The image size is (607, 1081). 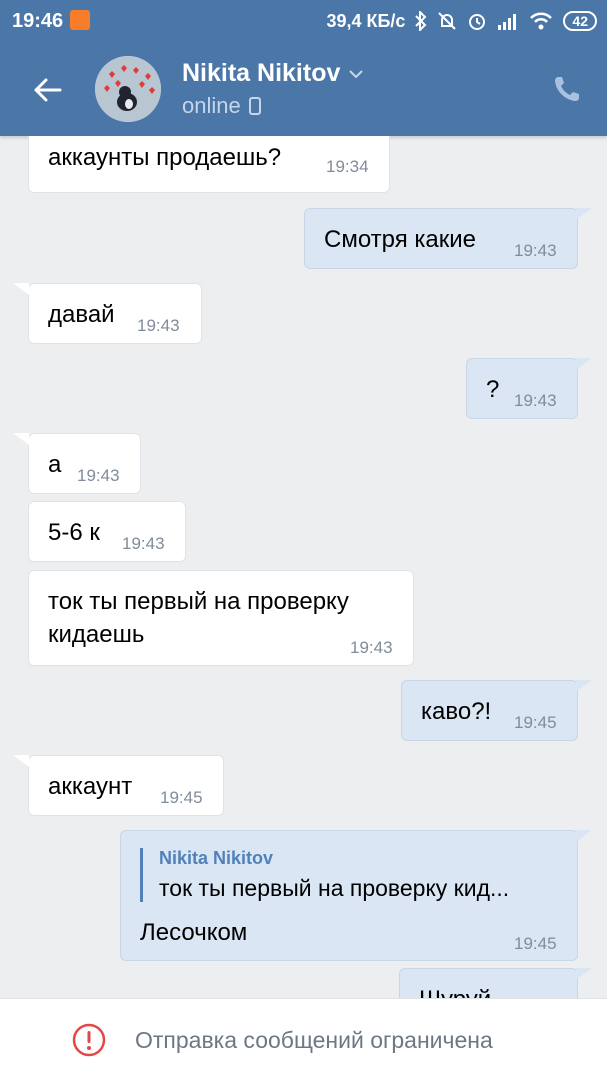 I want to click on message-bubble-outgoing: Смотря какие 19:43, so click(x=441, y=238).